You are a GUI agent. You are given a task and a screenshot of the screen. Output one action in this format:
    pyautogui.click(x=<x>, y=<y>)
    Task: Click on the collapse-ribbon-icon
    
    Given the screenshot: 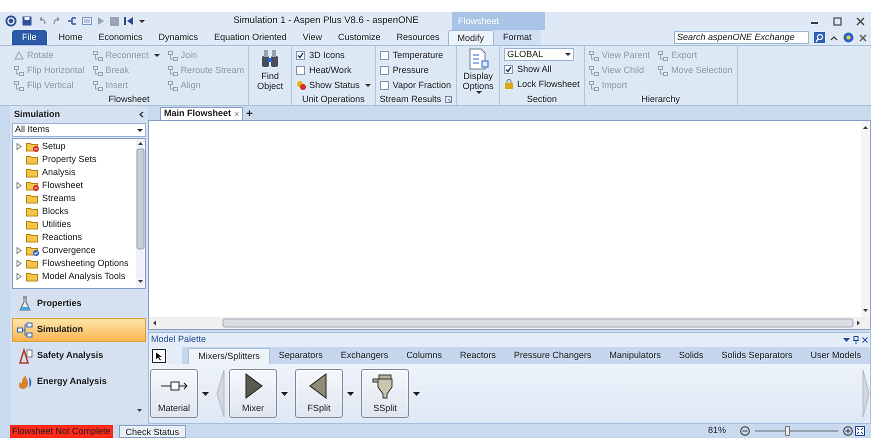 What is the action you would take?
    pyautogui.click(x=834, y=37)
    